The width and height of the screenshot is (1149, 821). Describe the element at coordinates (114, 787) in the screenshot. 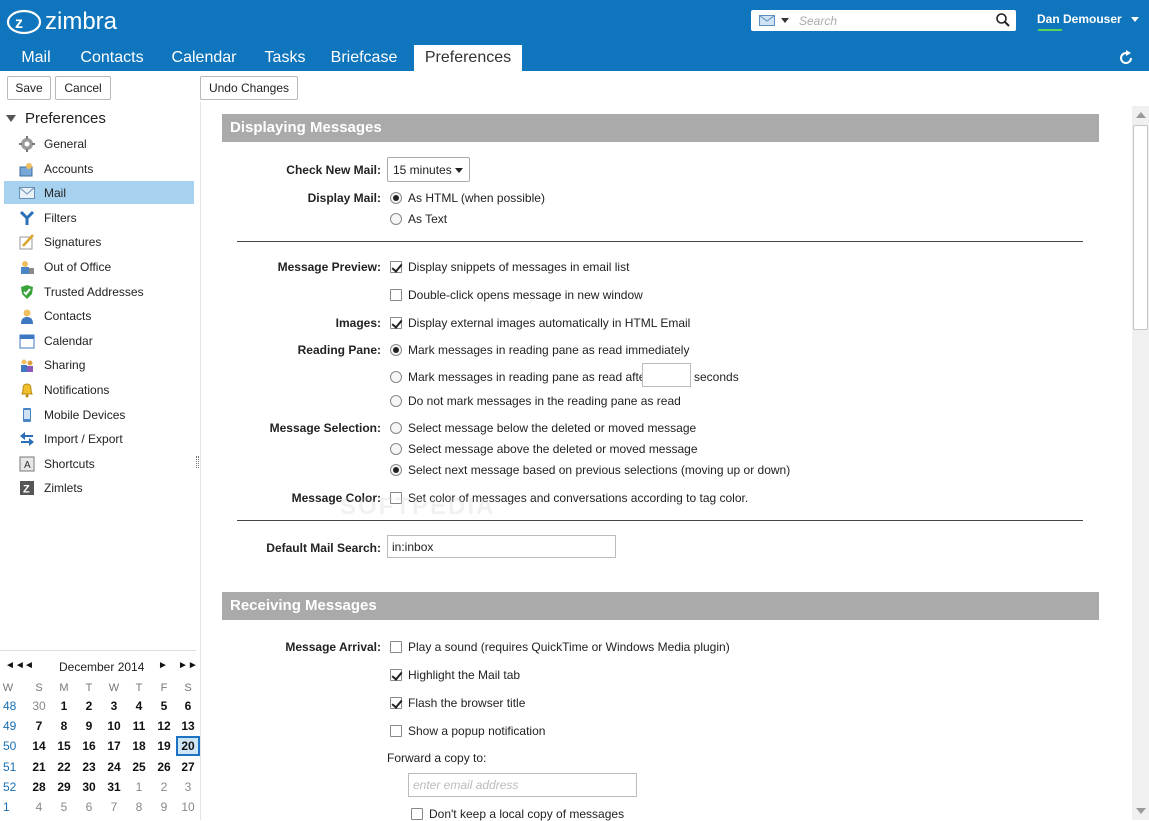

I see `calendar-day: 31` at that location.